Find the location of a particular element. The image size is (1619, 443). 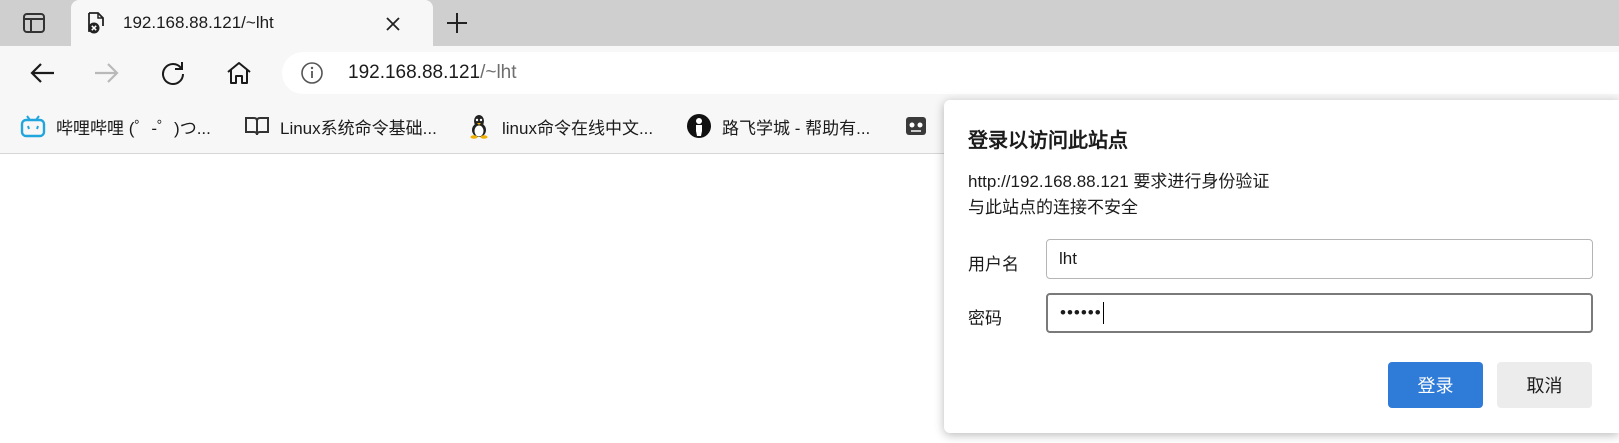

password-label: 密码 is located at coordinates (985, 318).